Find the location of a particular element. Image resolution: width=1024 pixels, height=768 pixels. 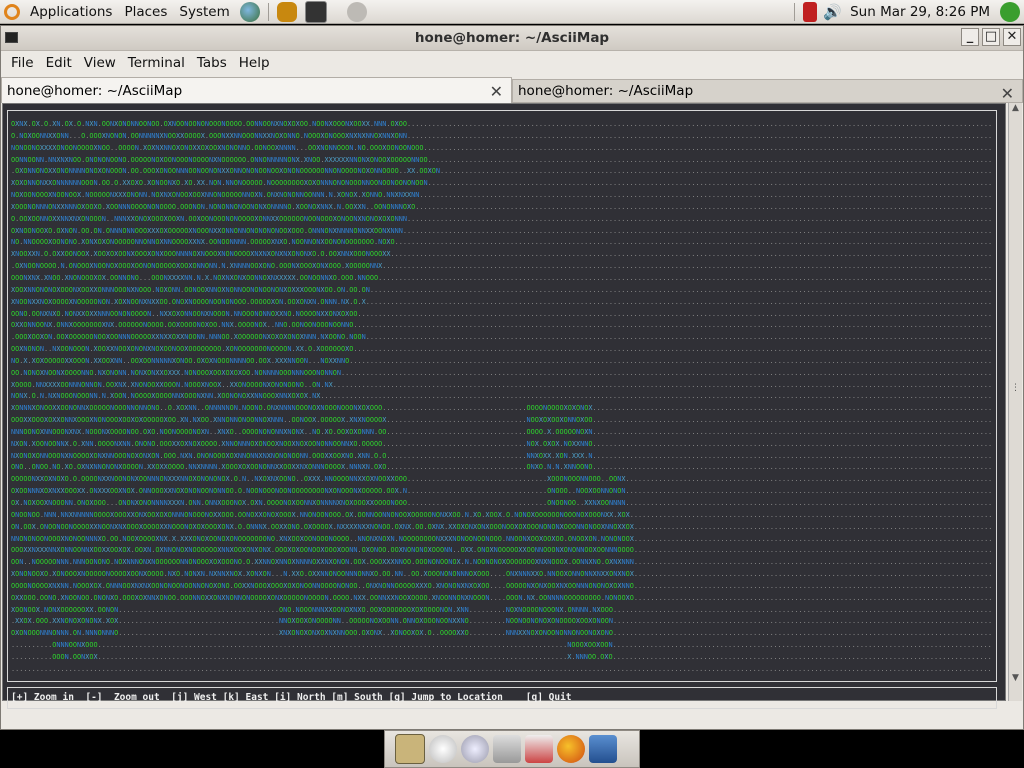

screensaver-icon is located at coordinates (356, 11).